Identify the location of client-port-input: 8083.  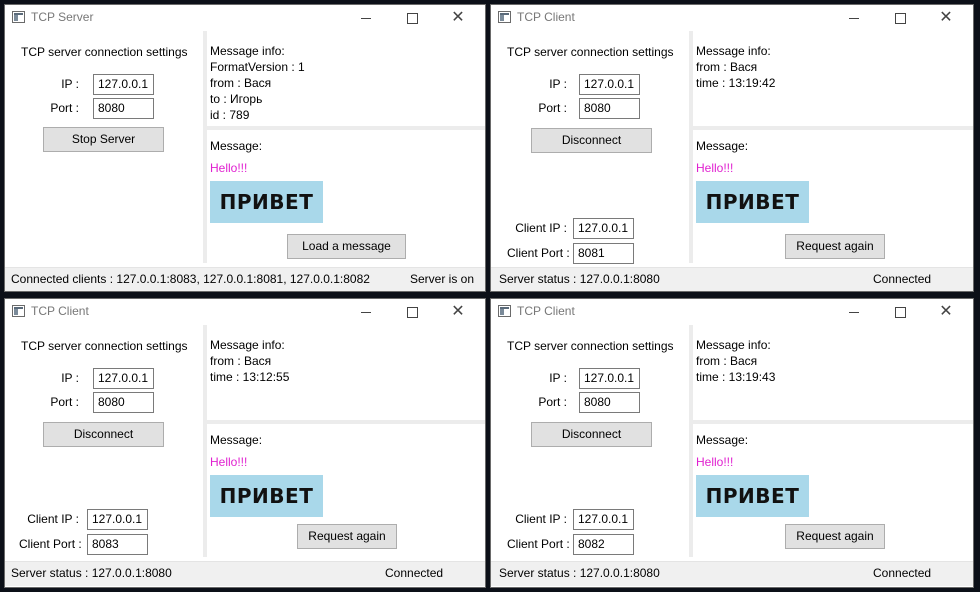
(117, 544).